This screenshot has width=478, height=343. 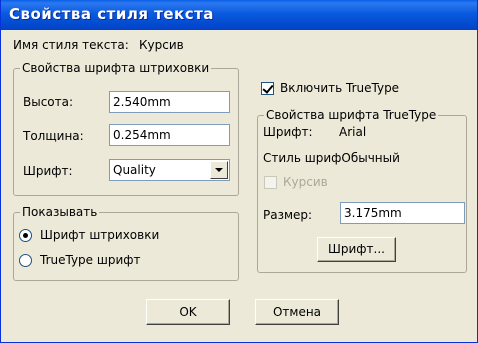 I want to click on title-bar: Свойства стиля текста, so click(x=239, y=15).